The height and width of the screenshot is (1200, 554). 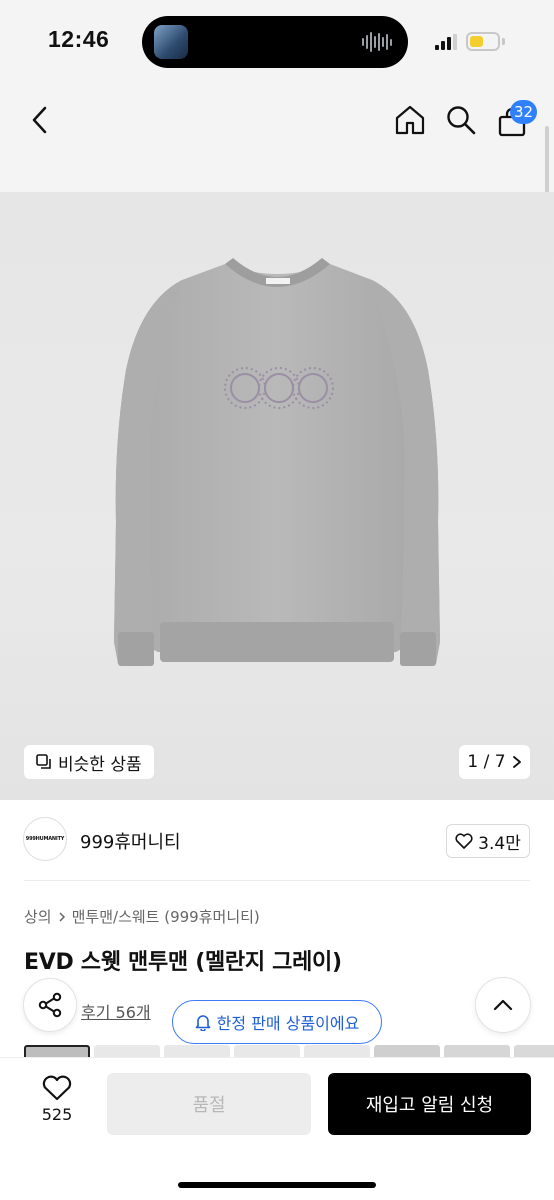 I want to click on color-thumbnail-strip, so click(x=289, y=1051).